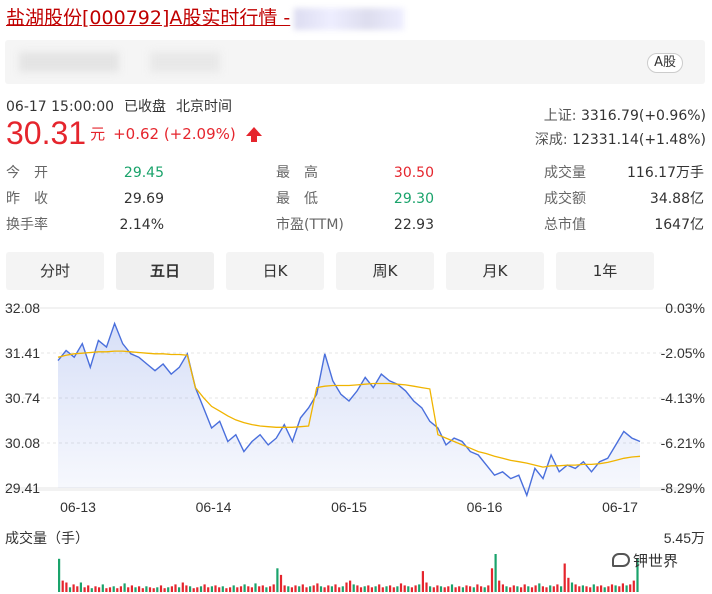 This screenshot has height=594, width=712. What do you see at coordinates (665, 173) in the screenshot?
I see `stat-value: 116.17万手` at bounding box center [665, 173].